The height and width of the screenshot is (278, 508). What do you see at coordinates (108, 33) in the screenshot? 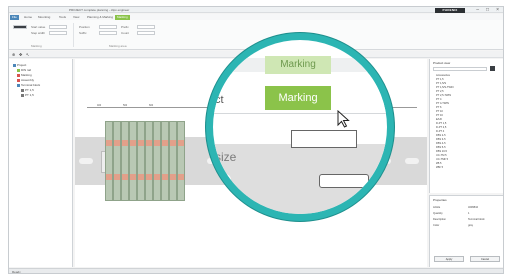
I see `suffix-input` at bounding box center [108, 33].